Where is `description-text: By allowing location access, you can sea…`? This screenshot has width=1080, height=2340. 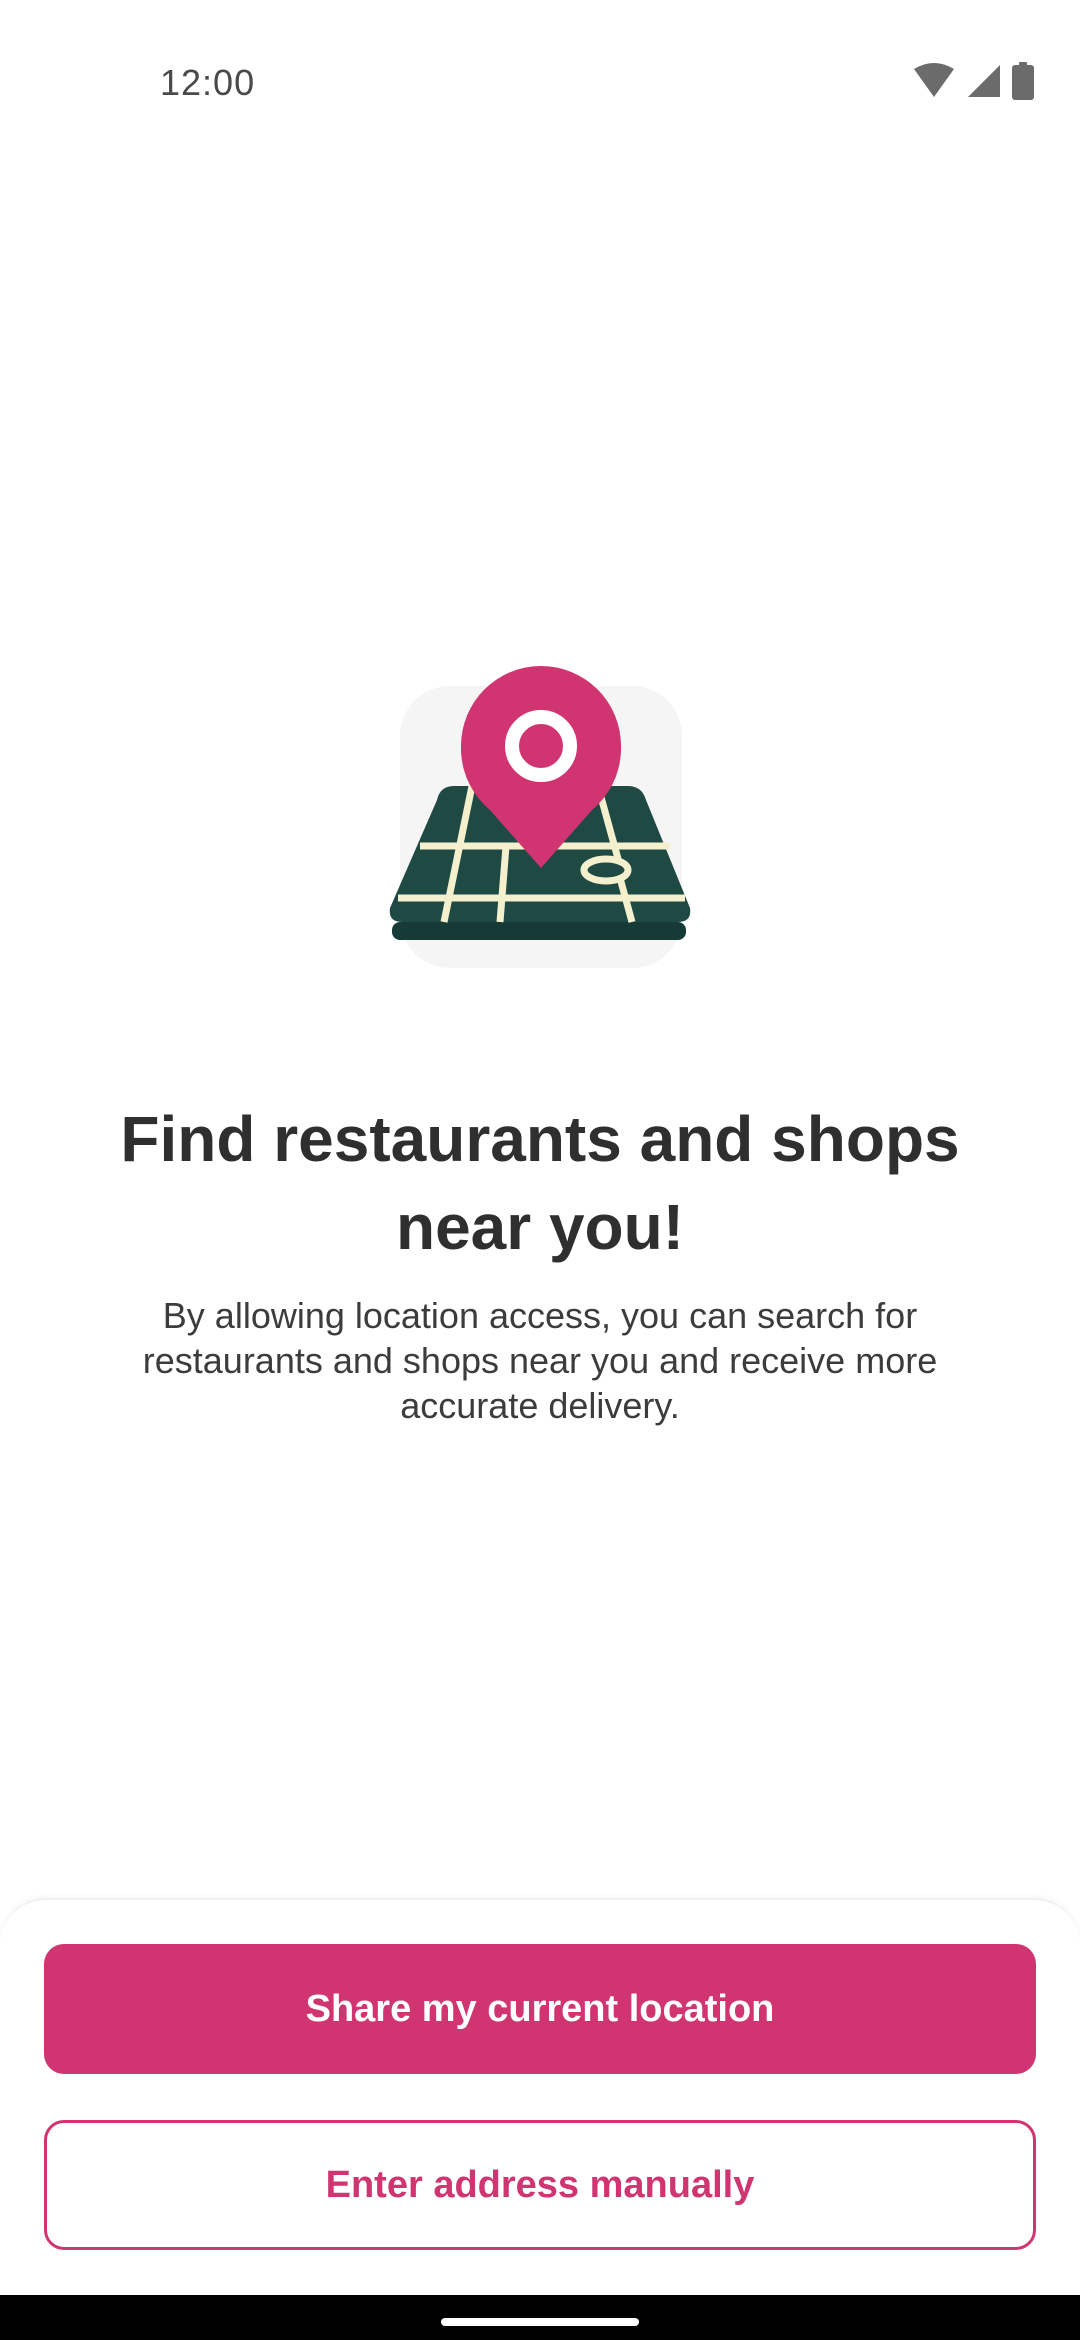
description-text: By allowing location access, you can sea… is located at coordinates (540, 1360).